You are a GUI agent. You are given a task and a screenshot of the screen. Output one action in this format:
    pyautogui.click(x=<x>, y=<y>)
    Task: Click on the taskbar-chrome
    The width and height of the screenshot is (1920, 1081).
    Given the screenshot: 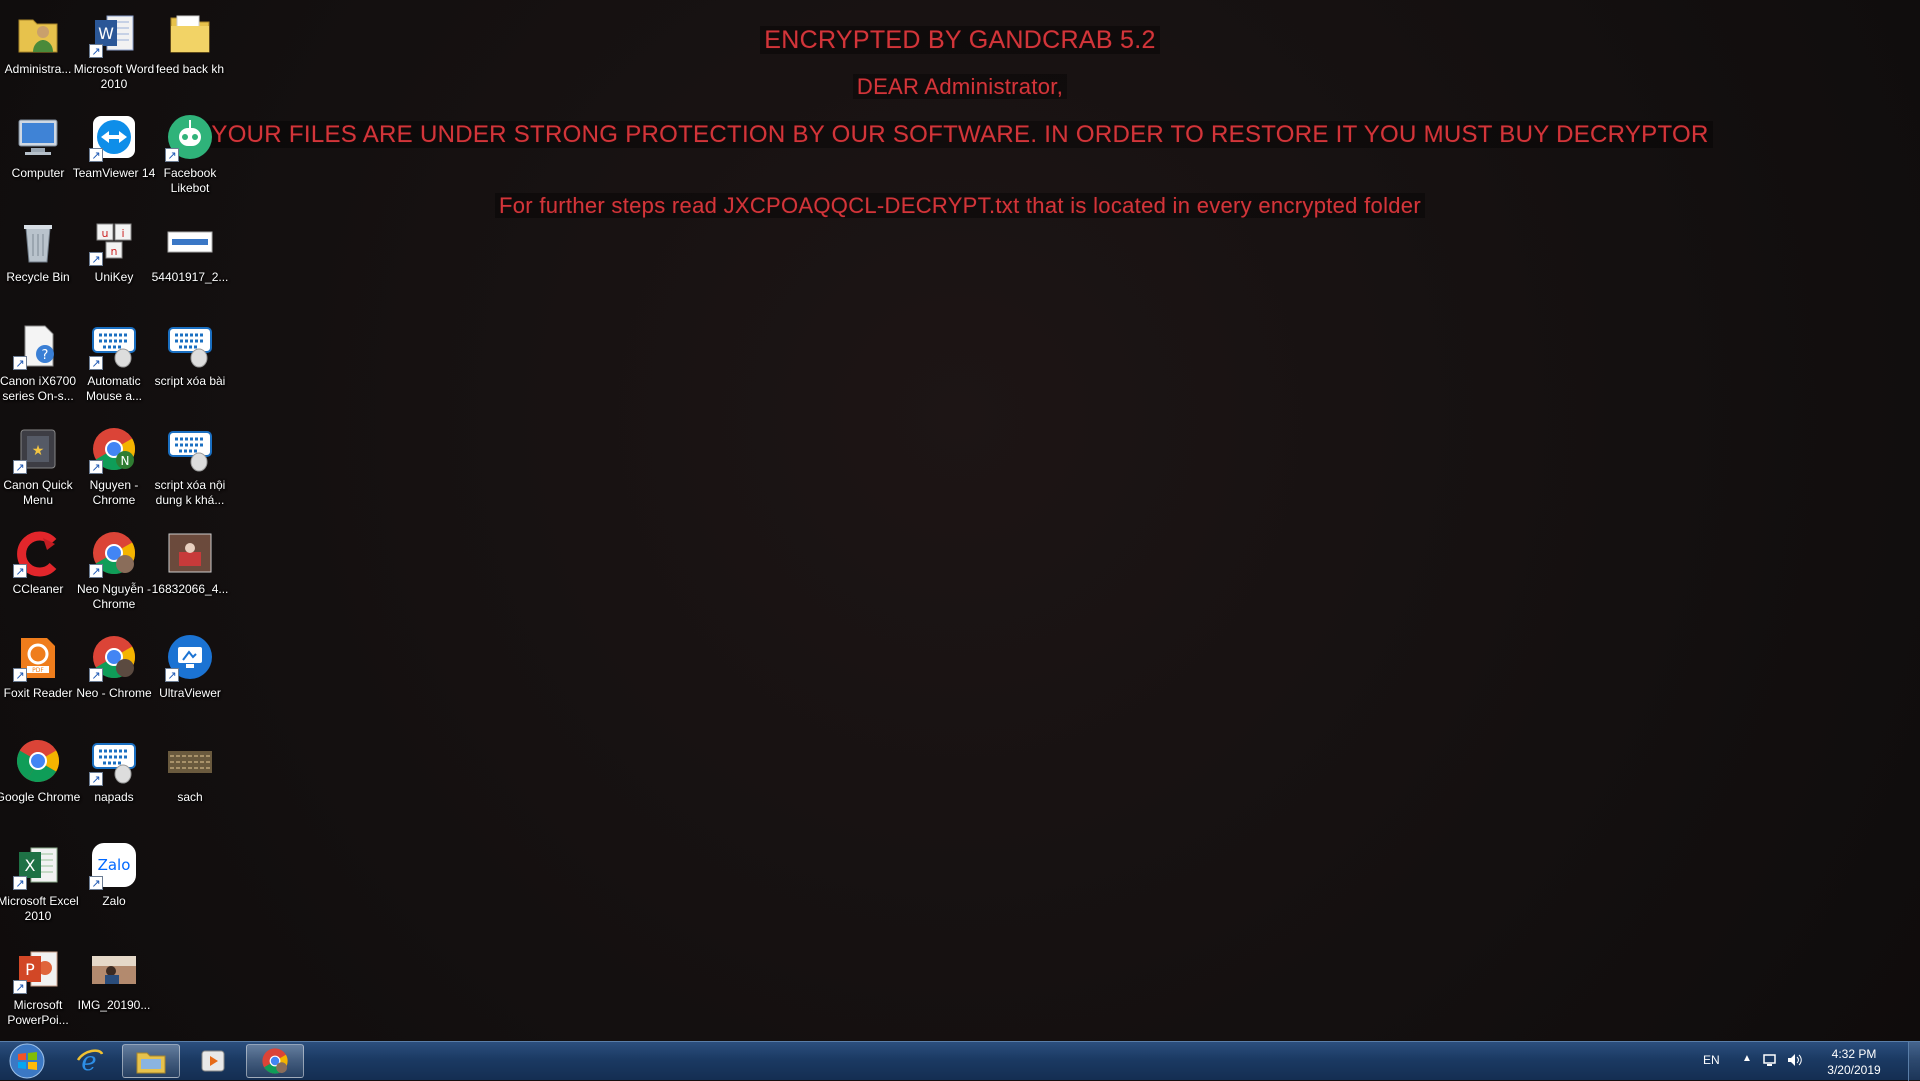 What is the action you would take?
    pyautogui.click(x=275, y=1061)
    